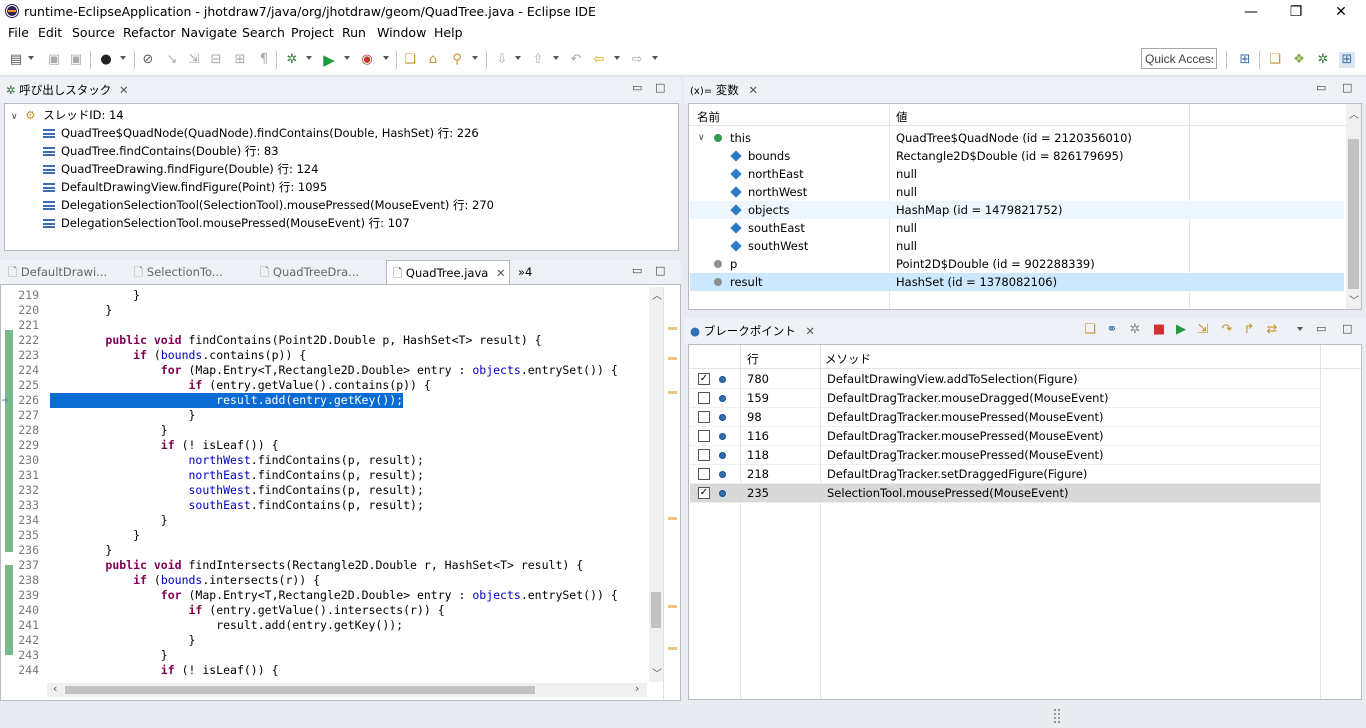 This screenshot has width=1366, height=728. I want to click on code-line: 228 }, so click(325, 430).